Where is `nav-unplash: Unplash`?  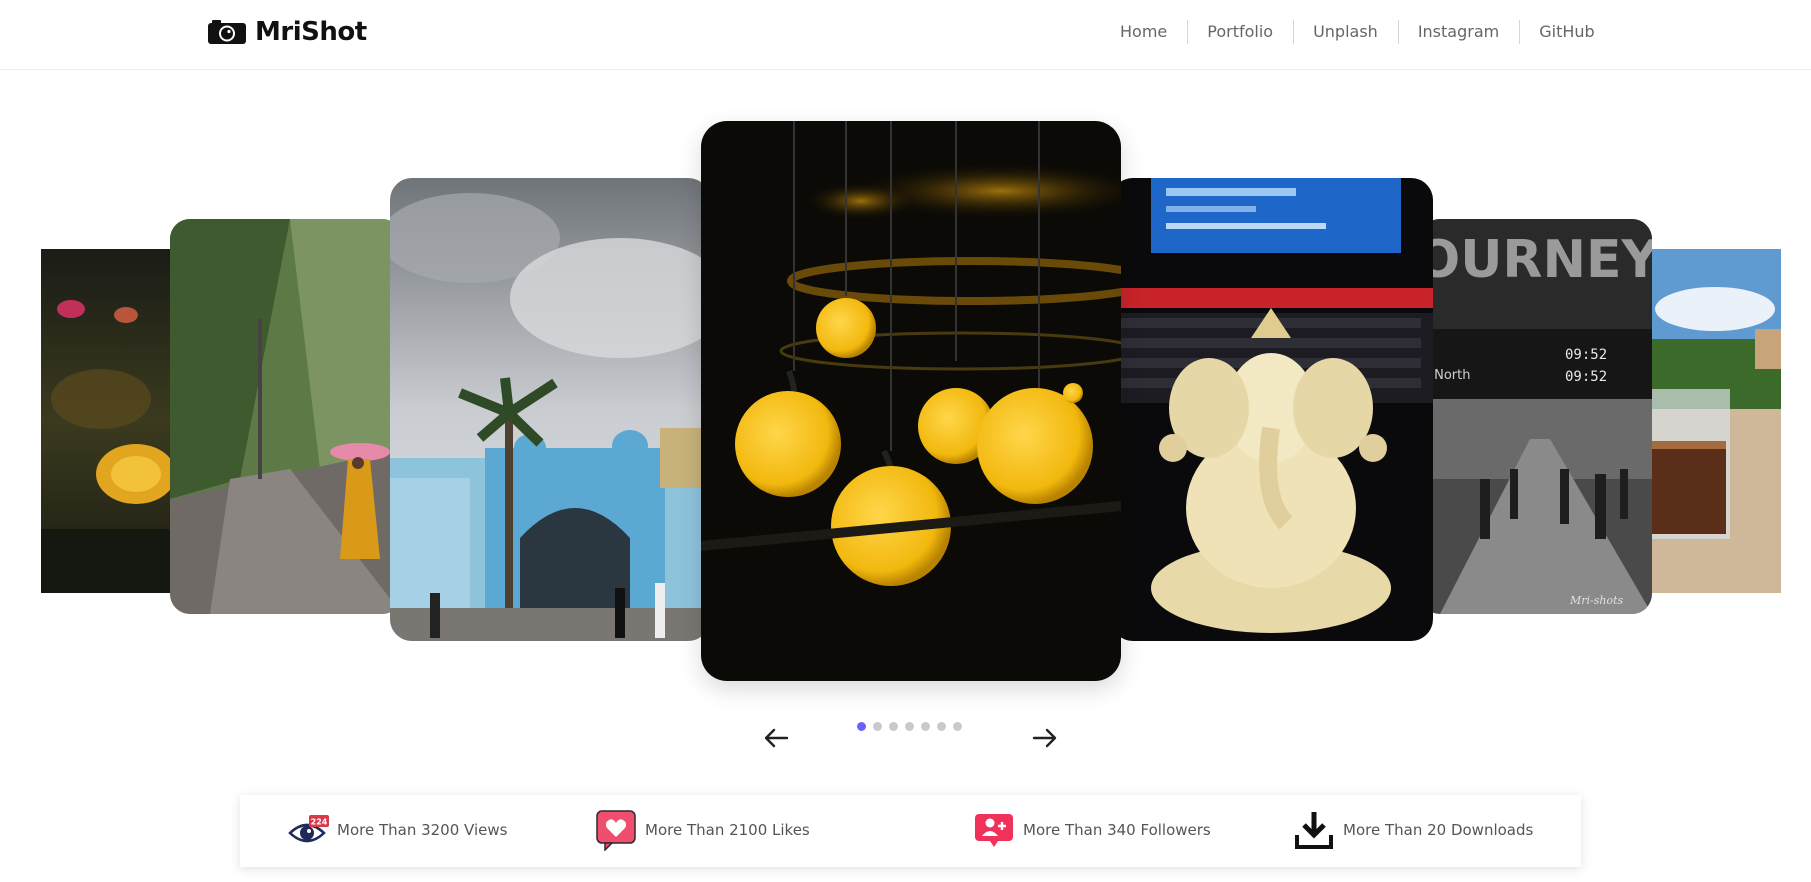 nav-unplash: Unplash is located at coordinates (1345, 31).